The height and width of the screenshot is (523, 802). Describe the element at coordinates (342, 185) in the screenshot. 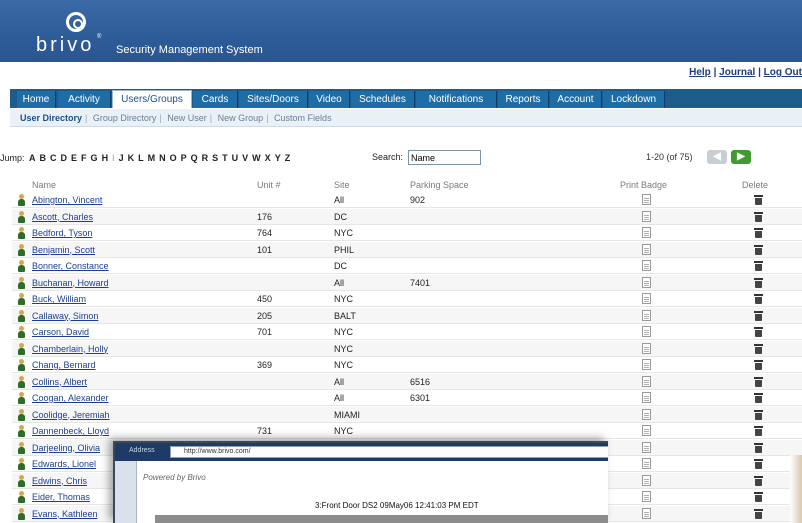

I see `column-header-site: Site` at that location.